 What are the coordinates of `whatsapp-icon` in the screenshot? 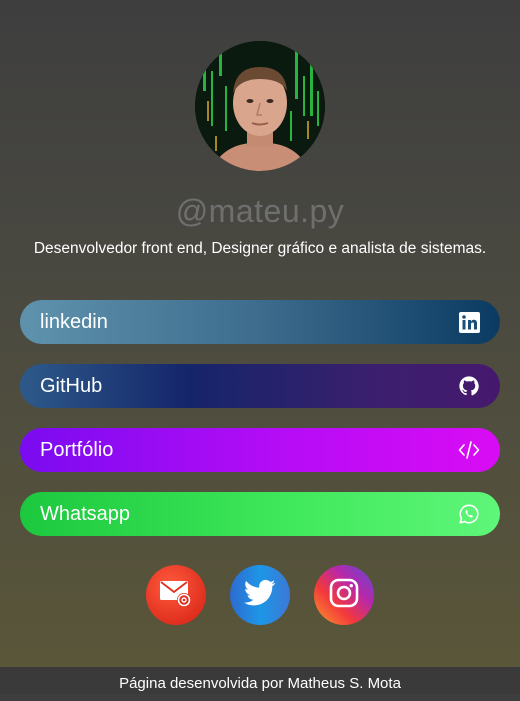 It's located at (469, 514).